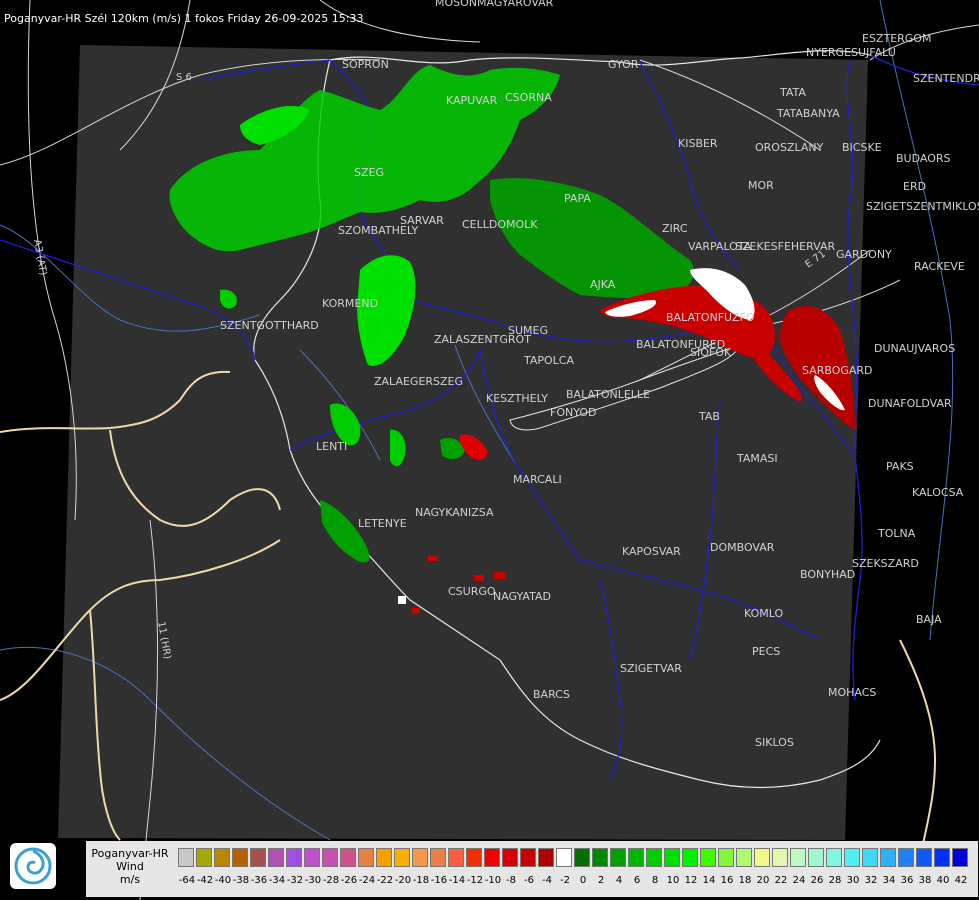 The image size is (979, 900). I want to click on city-label: MOR, so click(761, 185).